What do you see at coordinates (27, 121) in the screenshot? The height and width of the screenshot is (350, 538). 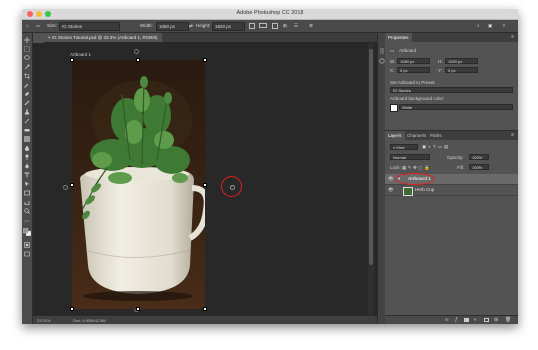 I see `history-brush-tool-icon` at bounding box center [27, 121].